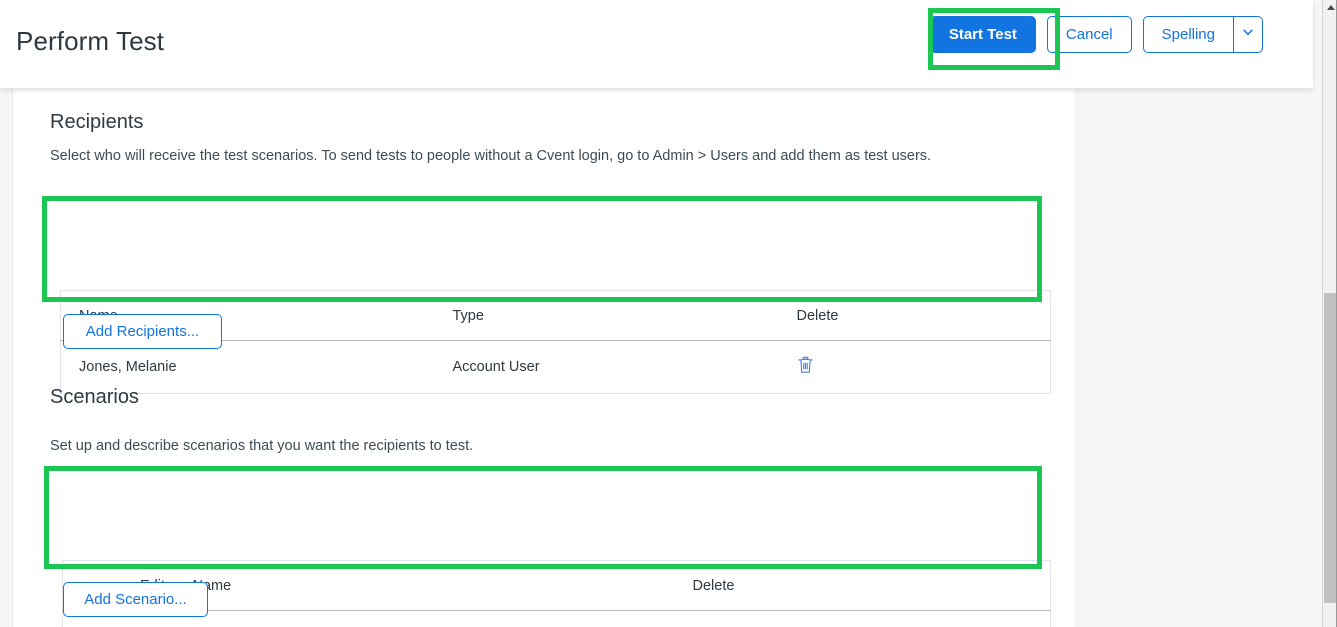  I want to click on left-gutter, so click(6, 358).